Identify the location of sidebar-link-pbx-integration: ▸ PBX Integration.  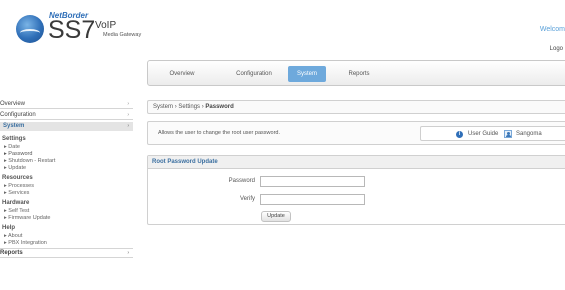
(66, 243).